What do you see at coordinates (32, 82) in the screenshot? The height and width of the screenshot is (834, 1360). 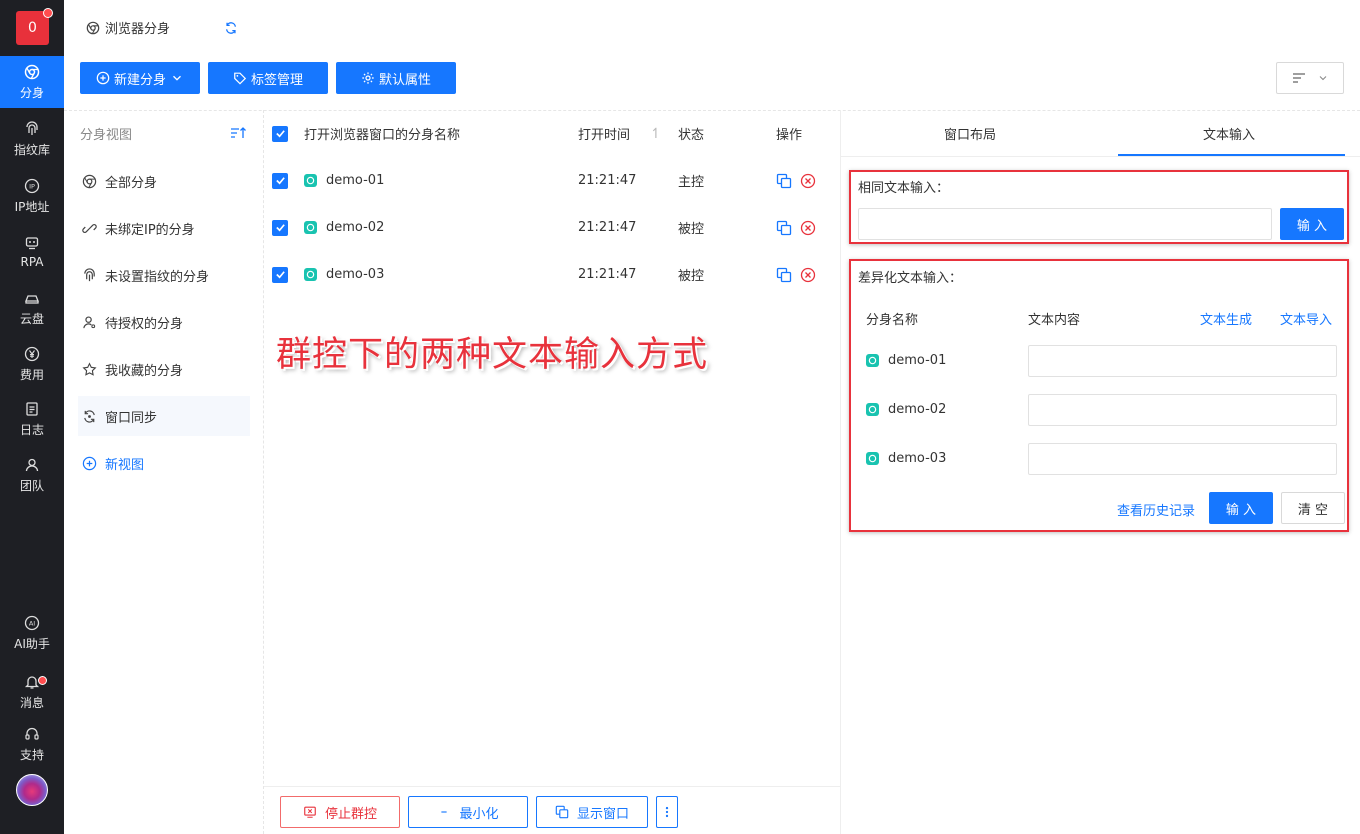 I see `rail-item-profiles: 分身` at bounding box center [32, 82].